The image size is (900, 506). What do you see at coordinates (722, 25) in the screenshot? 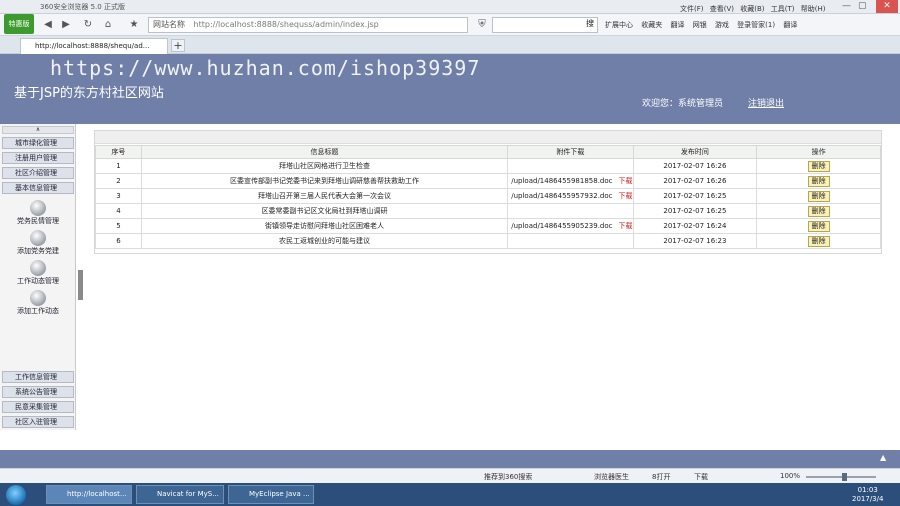
I see `toolbar-item: 游戏` at bounding box center [722, 25].